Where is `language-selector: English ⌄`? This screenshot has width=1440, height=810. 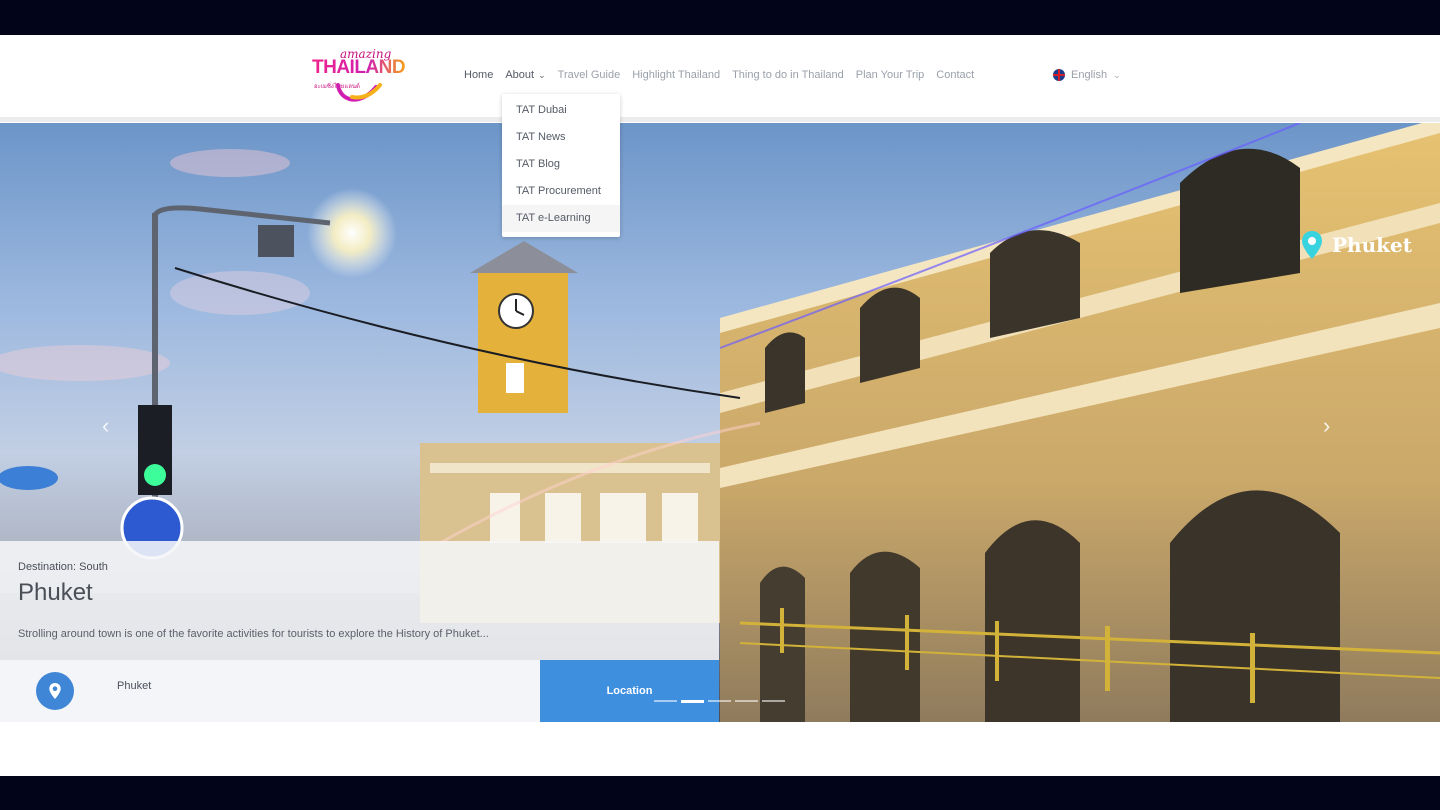
language-selector: English ⌄ is located at coordinates (1087, 75).